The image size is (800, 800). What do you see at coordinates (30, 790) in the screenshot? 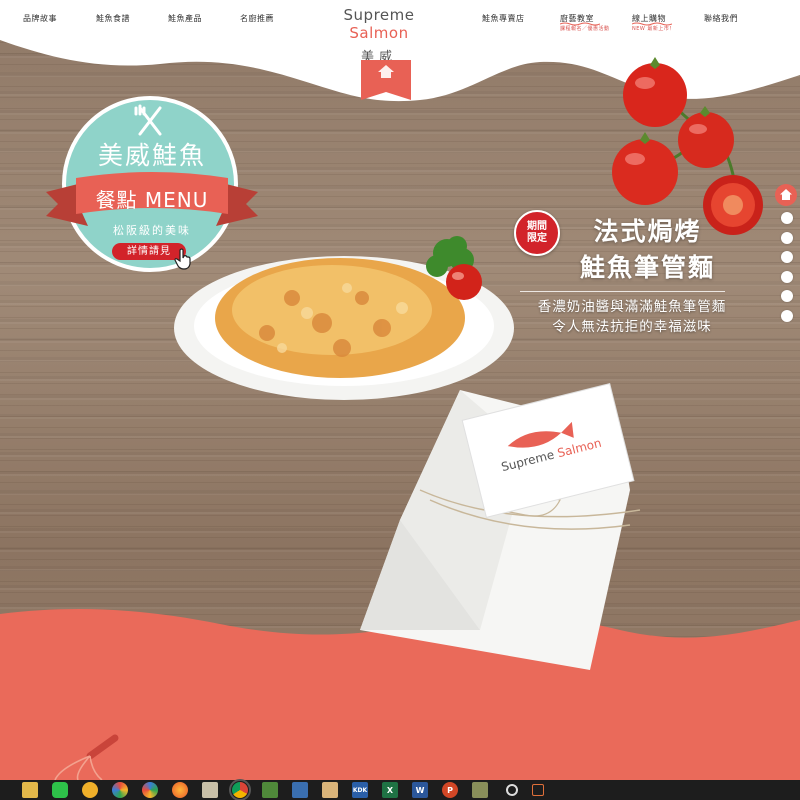
I see `explorer-icon` at bounding box center [30, 790].